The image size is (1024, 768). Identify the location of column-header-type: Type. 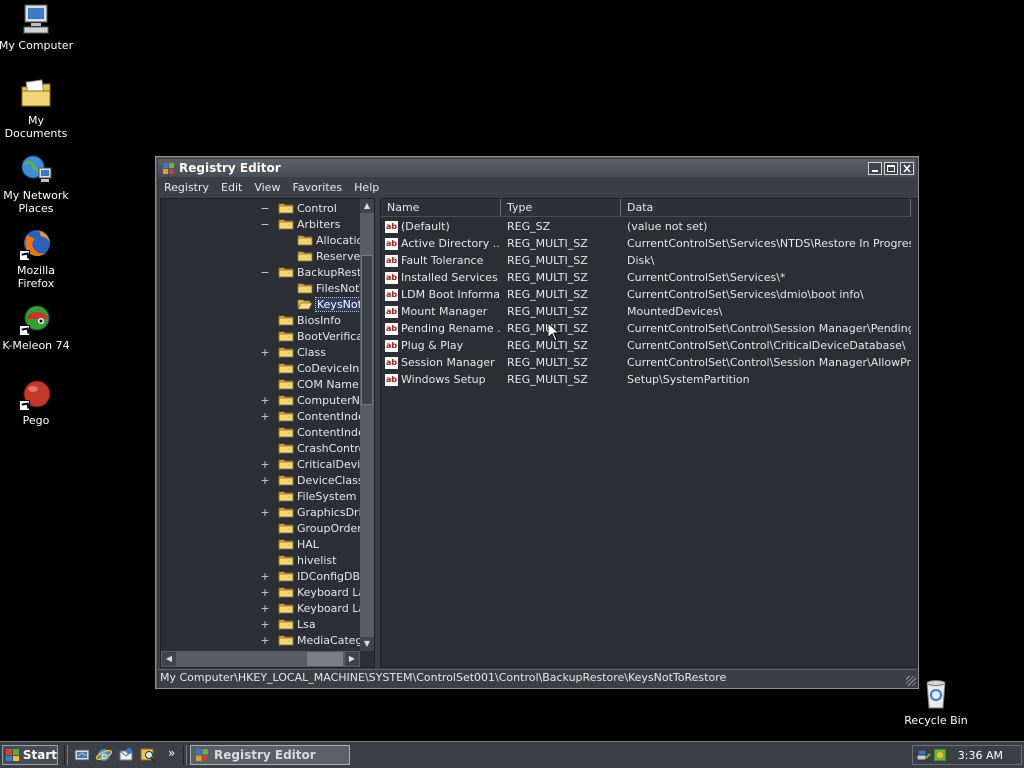
(561, 207).